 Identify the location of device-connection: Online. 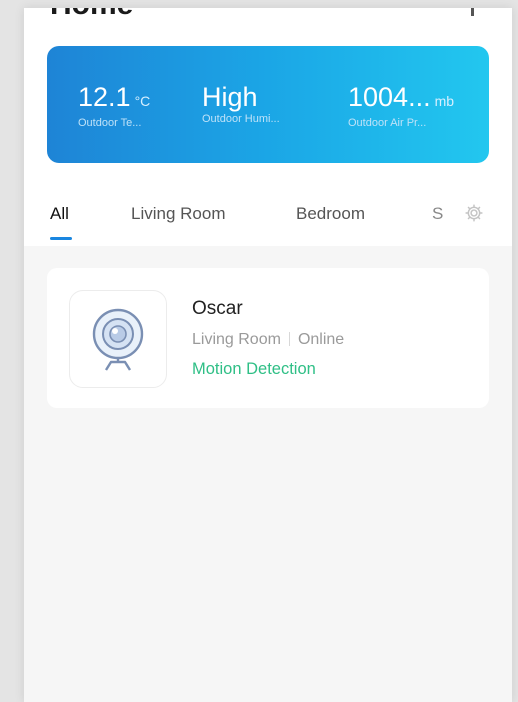
(321, 339).